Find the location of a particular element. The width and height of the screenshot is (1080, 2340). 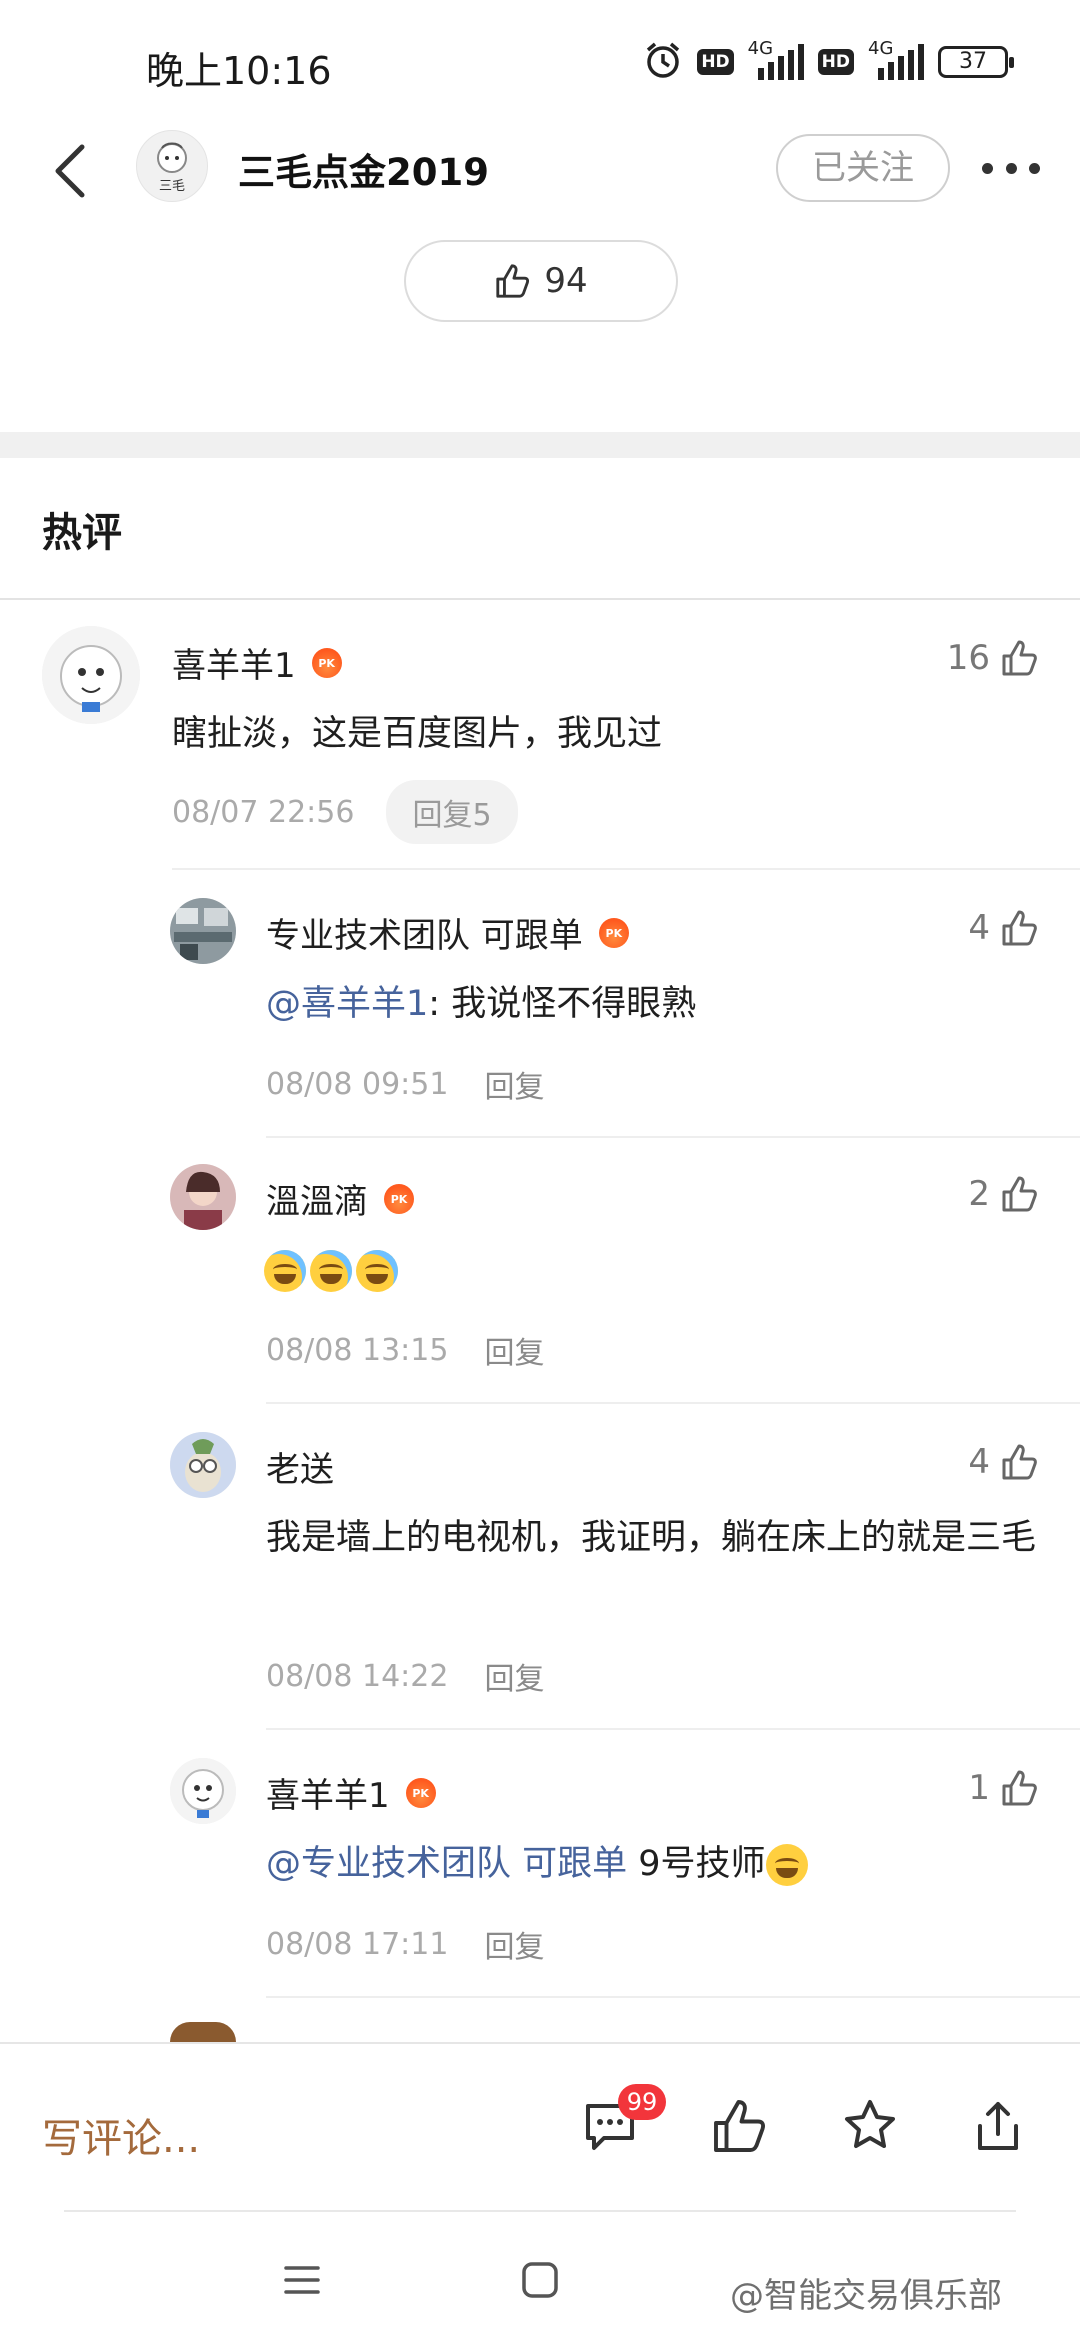

account-avatar: 三毛 is located at coordinates (172, 166).